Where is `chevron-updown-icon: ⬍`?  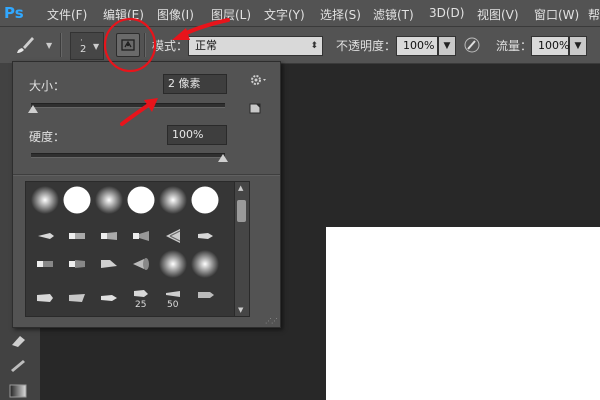 chevron-updown-icon: ⬍ is located at coordinates (314, 46).